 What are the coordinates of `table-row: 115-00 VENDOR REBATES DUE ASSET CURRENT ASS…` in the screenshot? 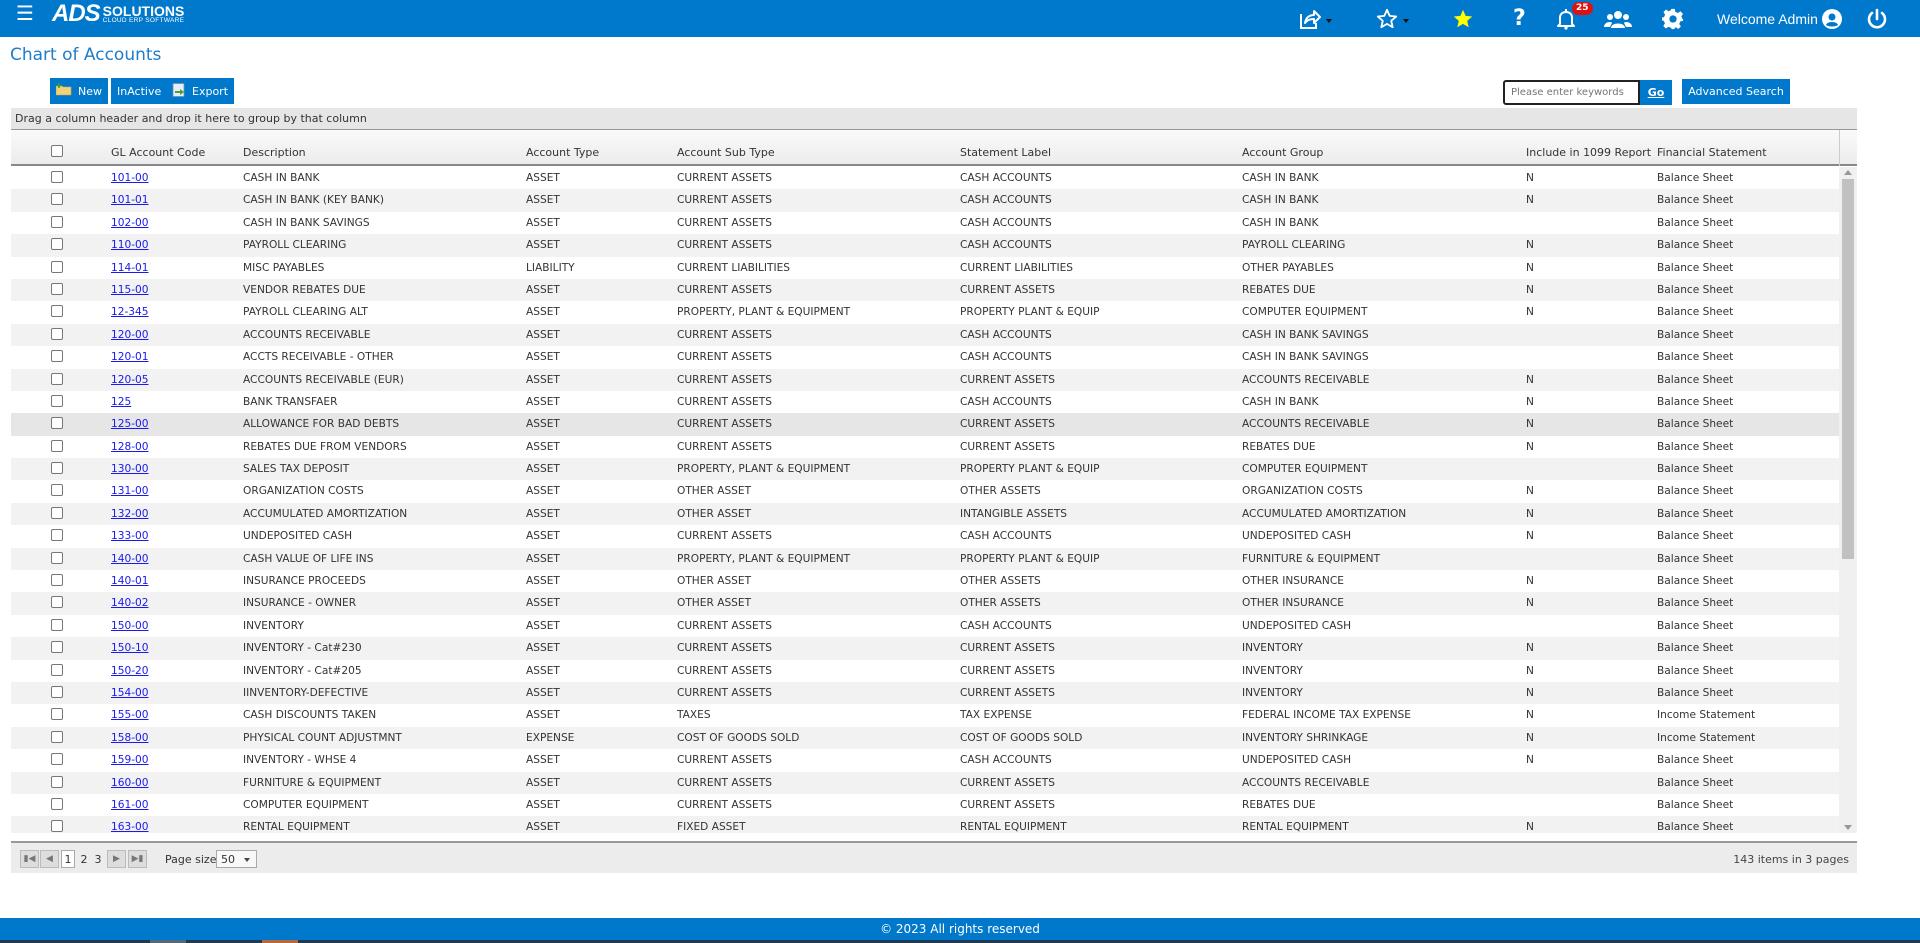 It's located at (925, 290).